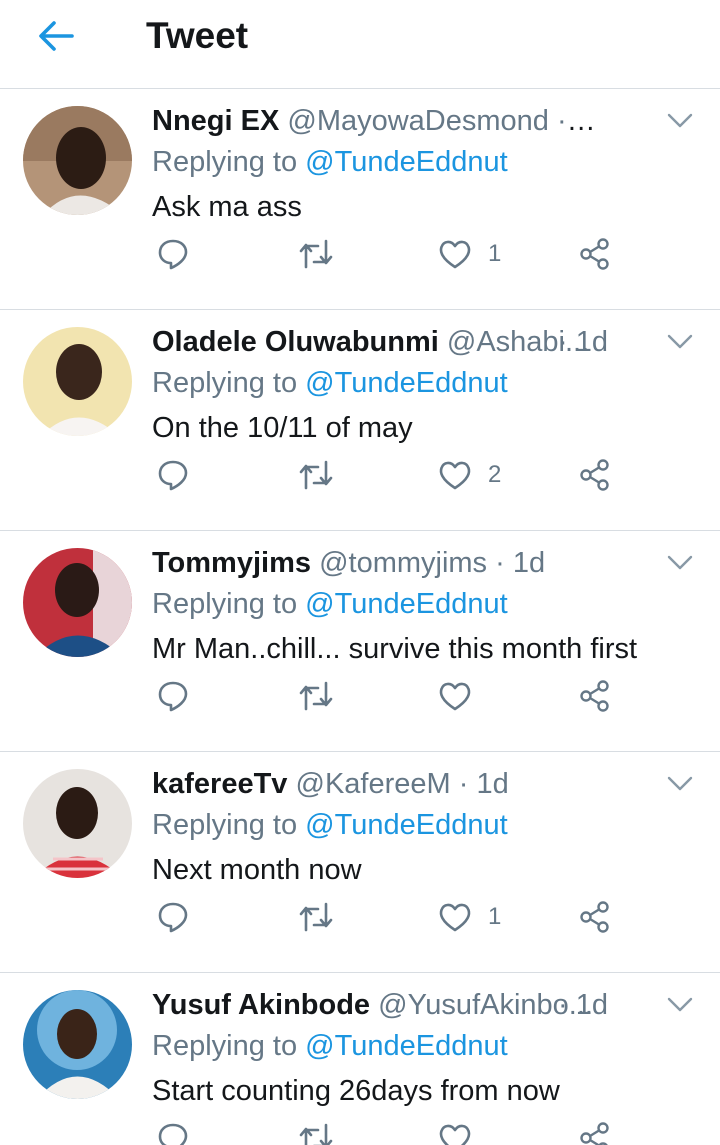 The height and width of the screenshot is (1145, 720). What do you see at coordinates (197, 35) in the screenshot?
I see `page-title: Tweet` at bounding box center [197, 35].